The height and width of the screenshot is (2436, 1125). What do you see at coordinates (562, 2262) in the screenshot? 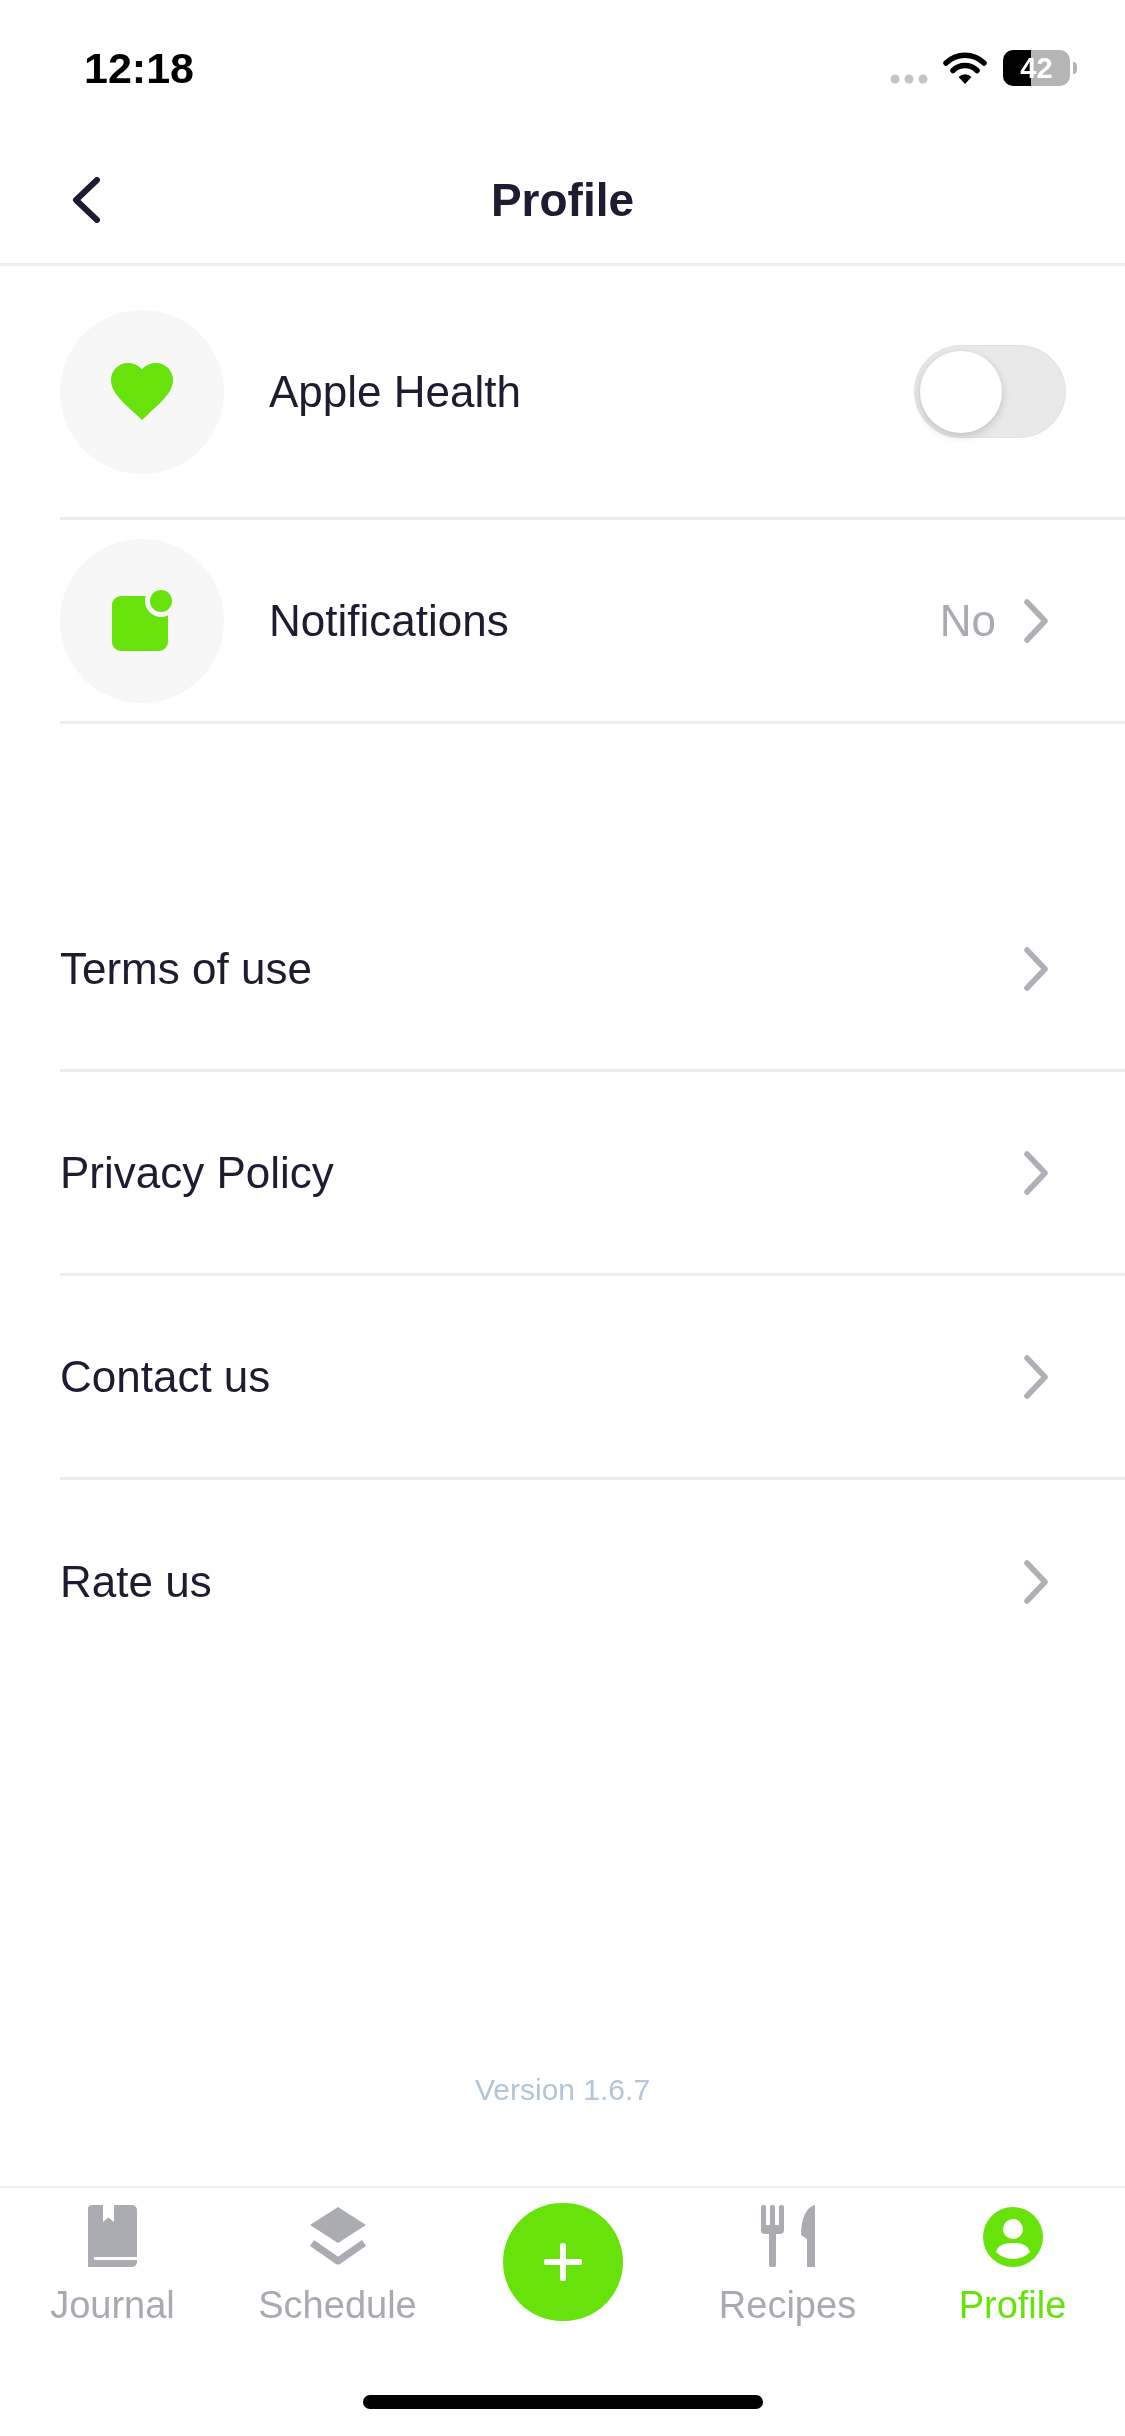
I see `plus-icon` at bounding box center [562, 2262].